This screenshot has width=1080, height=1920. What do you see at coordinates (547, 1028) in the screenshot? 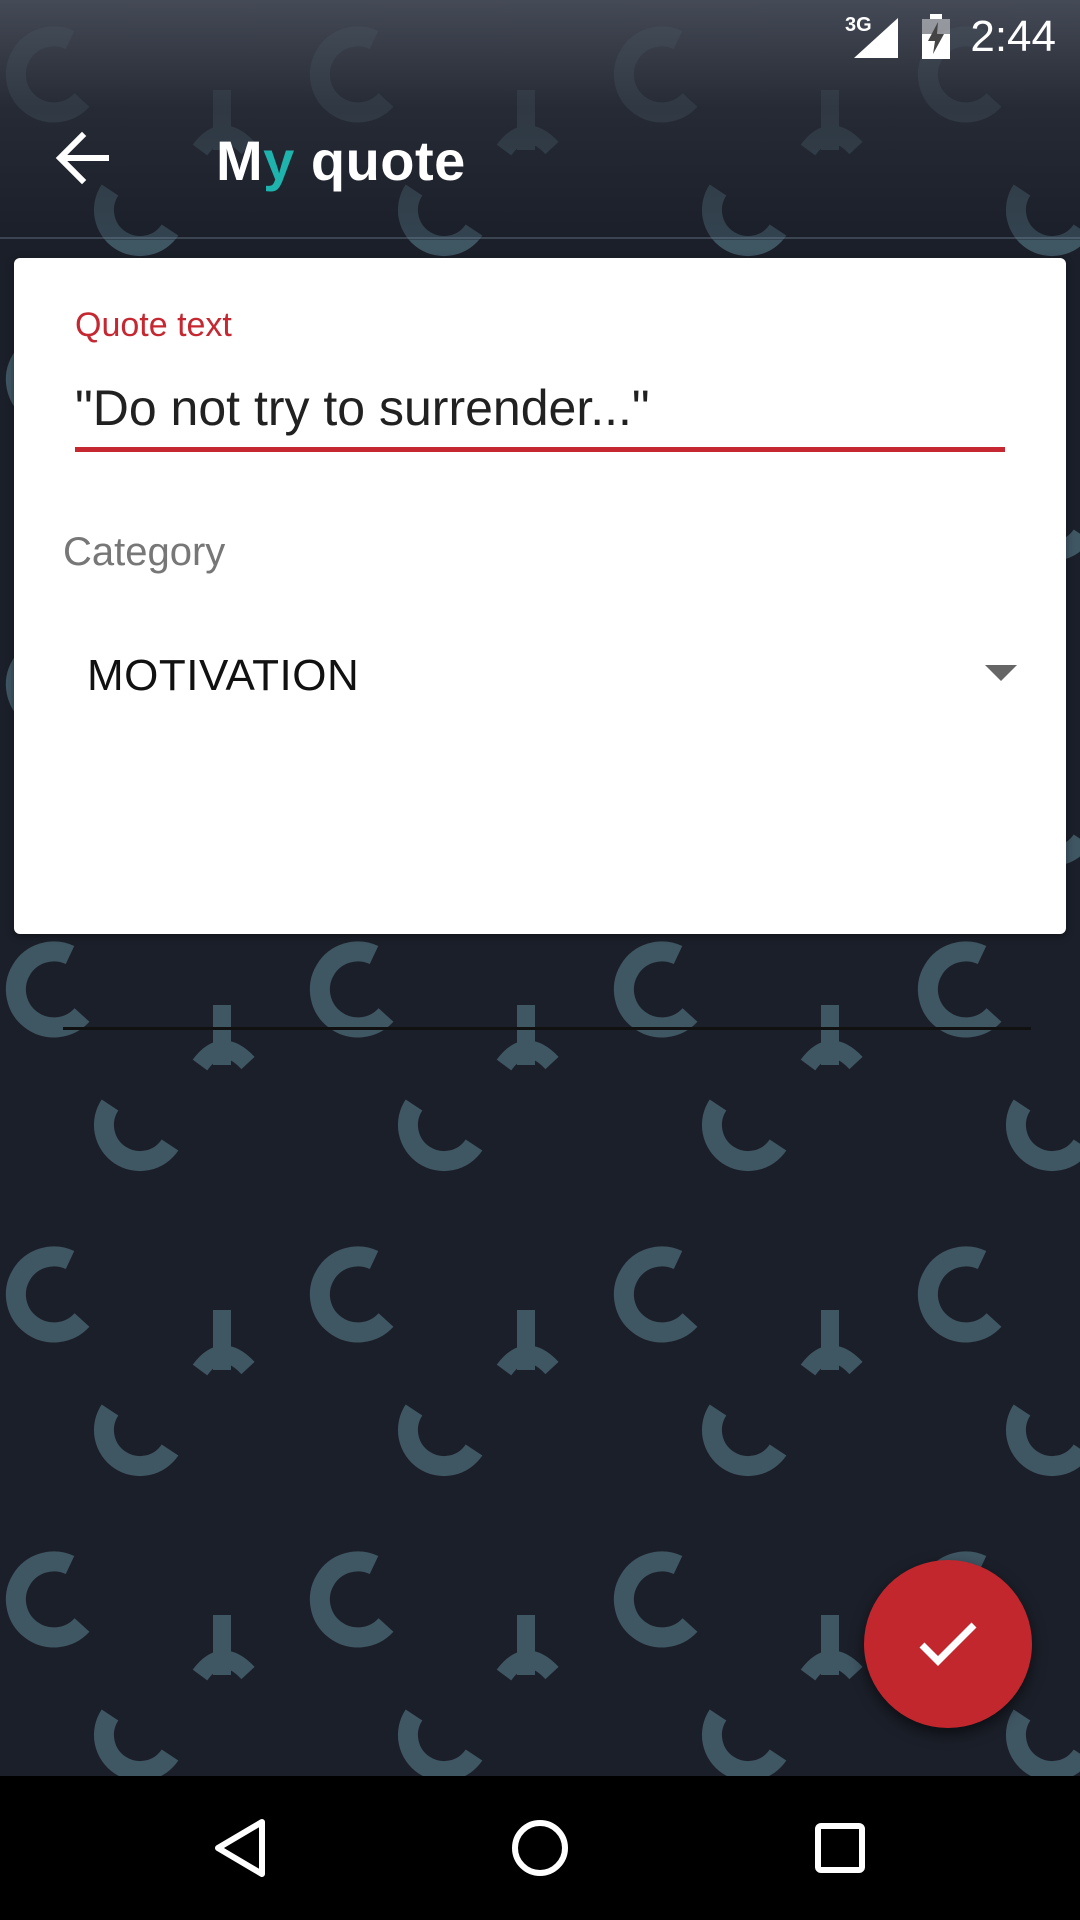
I see `category-underline` at bounding box center [547, 1028].